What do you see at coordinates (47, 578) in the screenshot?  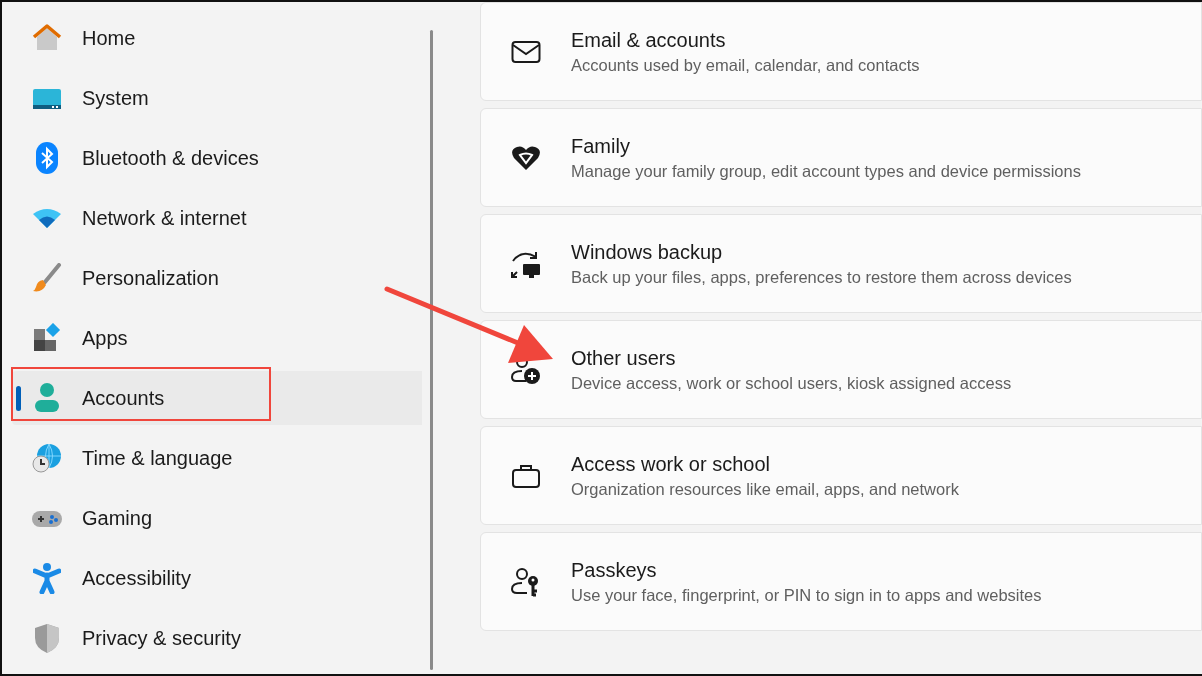 I see `accessibility-icon` at bounding box center [47, 578].